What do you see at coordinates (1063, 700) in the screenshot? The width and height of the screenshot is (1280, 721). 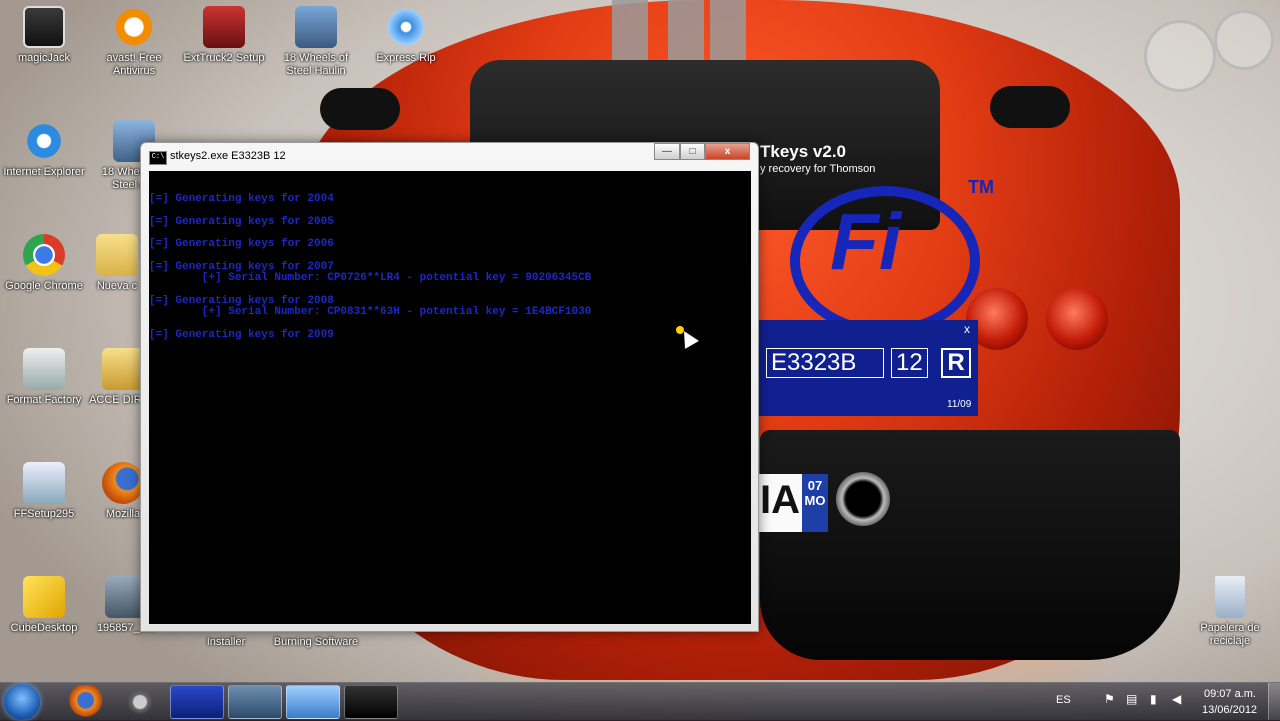 I see `language-indicator: ES` at bounding box center [1063, 700].